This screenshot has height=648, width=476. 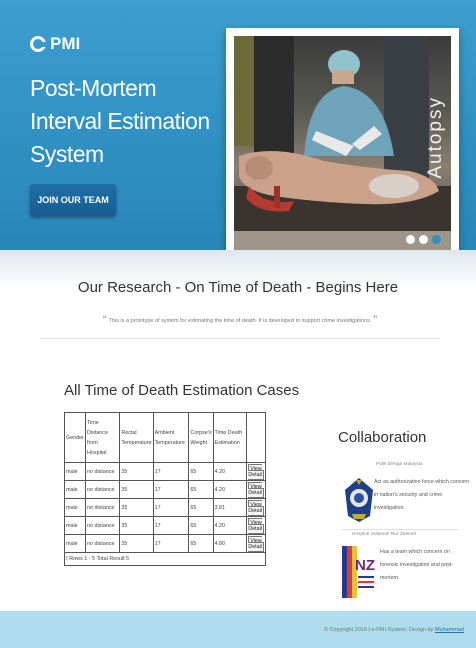 I want to click on site-logo: PMI, so click(x=55, y=44).